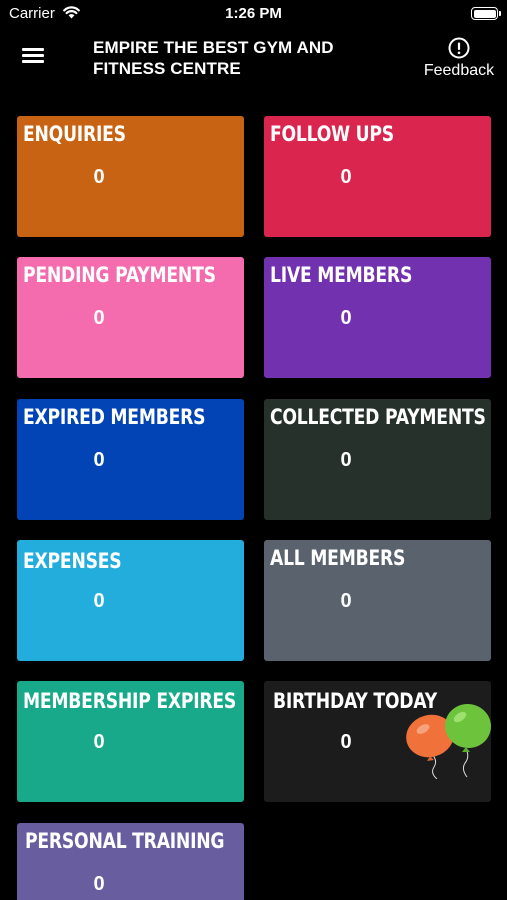 Image resolution: width=507 pixels, height=900 pixels. I want to click on tile-label: ENQUIRIES, so click(74, 134).